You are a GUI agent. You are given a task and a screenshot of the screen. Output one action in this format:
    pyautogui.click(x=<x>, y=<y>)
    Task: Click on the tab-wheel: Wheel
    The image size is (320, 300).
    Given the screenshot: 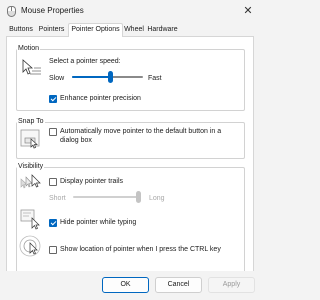 What is the action you would take?
    pyautogui.click(x=134, y=30)
    